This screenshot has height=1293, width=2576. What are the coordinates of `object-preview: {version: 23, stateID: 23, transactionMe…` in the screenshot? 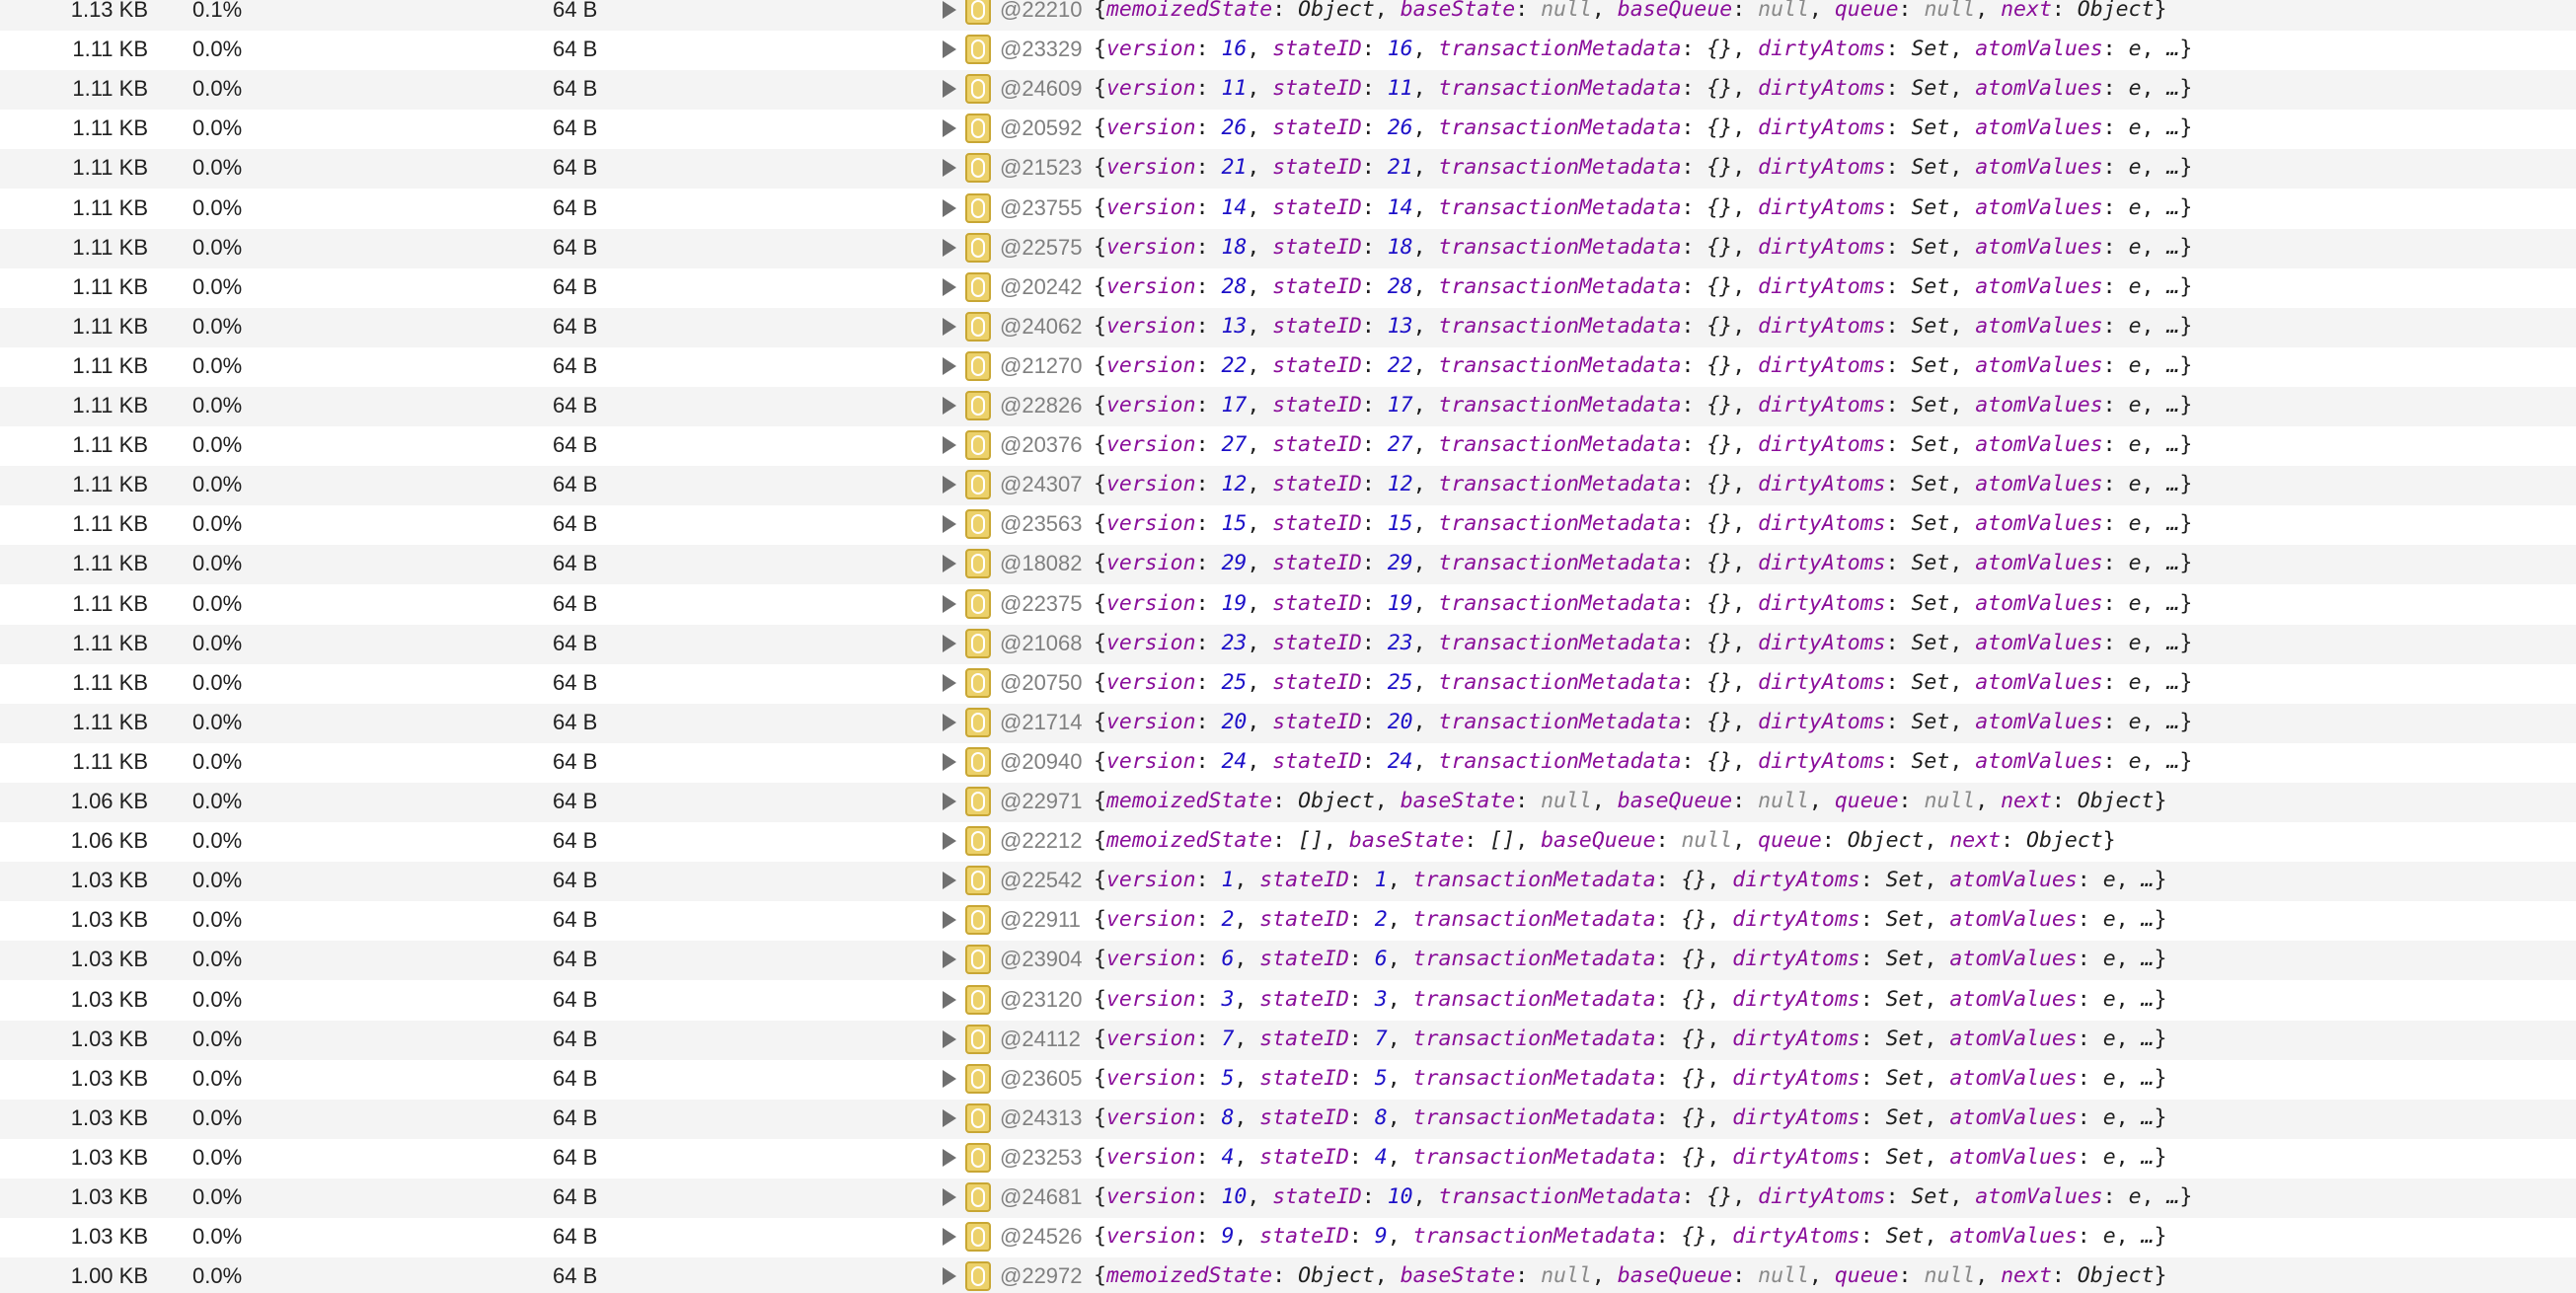 It's located at (1643, 643).